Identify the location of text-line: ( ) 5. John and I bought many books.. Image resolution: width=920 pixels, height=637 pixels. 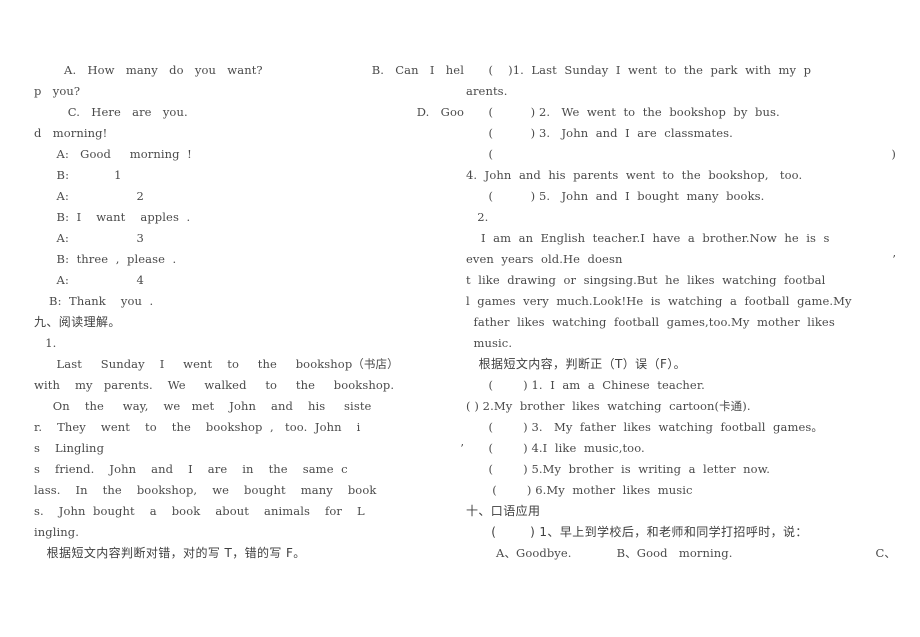
(615, 196).